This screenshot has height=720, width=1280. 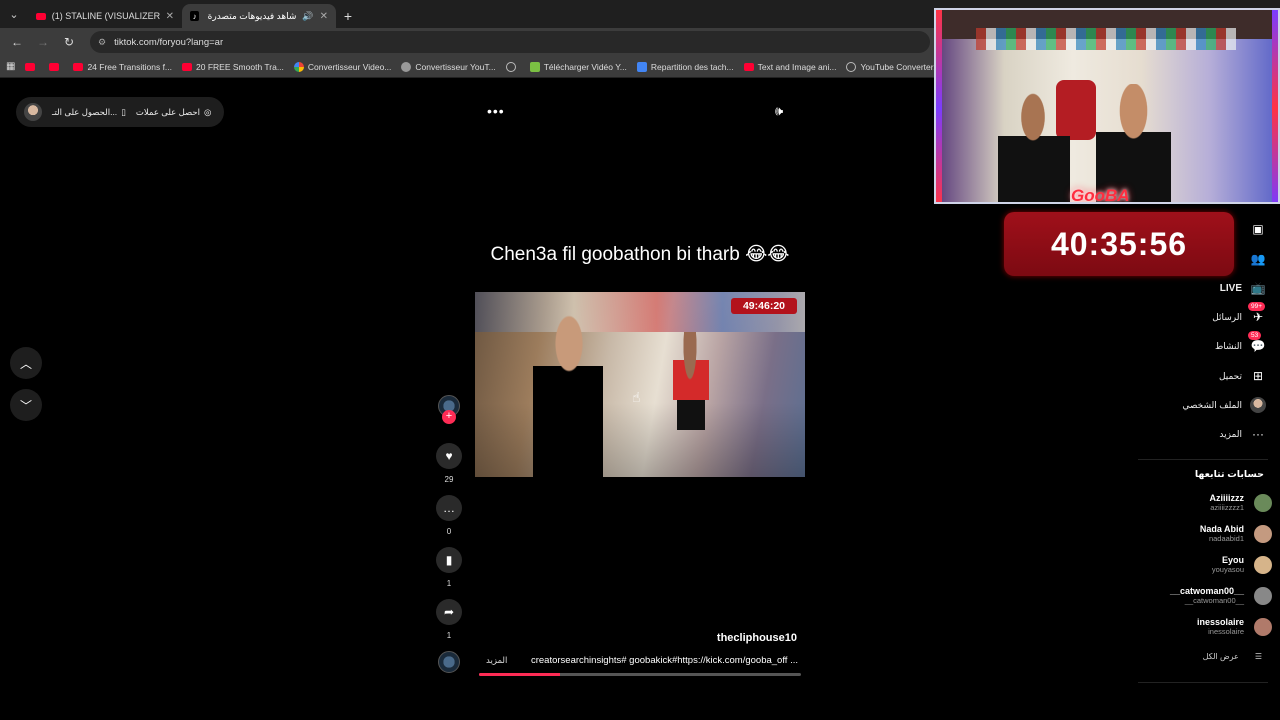 What do you see at coordinates (307, 16) in the screenshot?
I see `speaker-icon: 🔊` at bounding box center [307, 16].